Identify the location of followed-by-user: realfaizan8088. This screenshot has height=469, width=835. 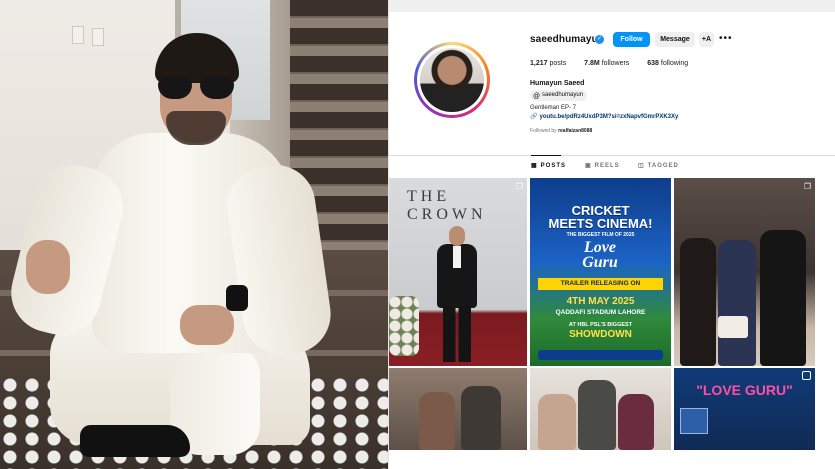
(575, 131).